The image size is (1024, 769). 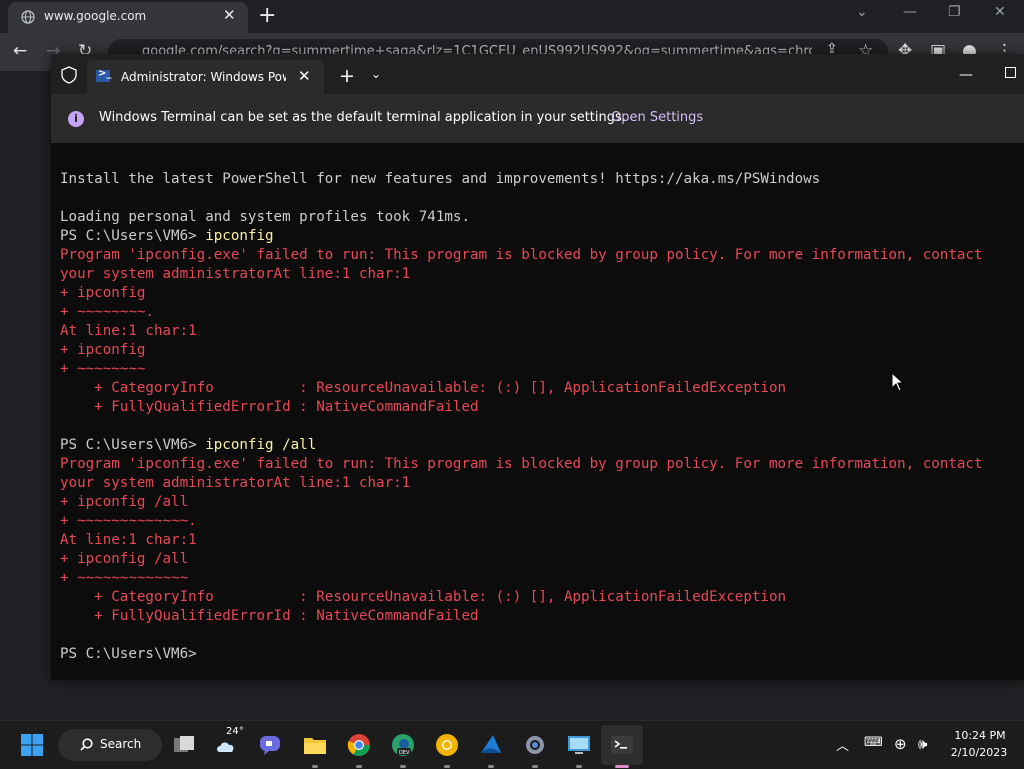 What do you see at coordinates (842, 744) in the screenshot?
I see `show-hidden-icons: ︿` at bounding box center [842, 744].